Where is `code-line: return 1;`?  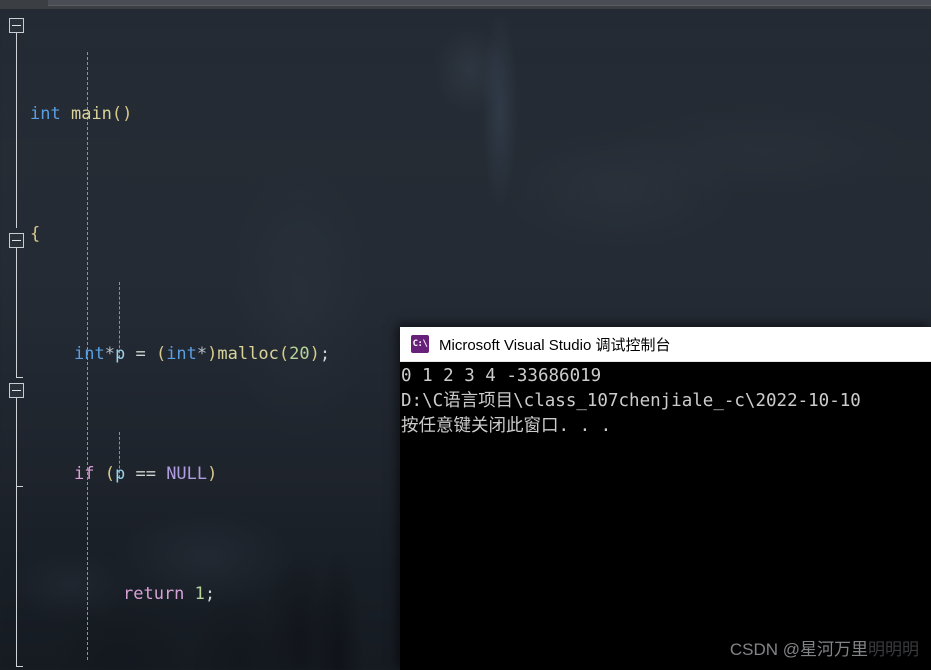
code-line: return 1; is located at coordinates (165, 594).